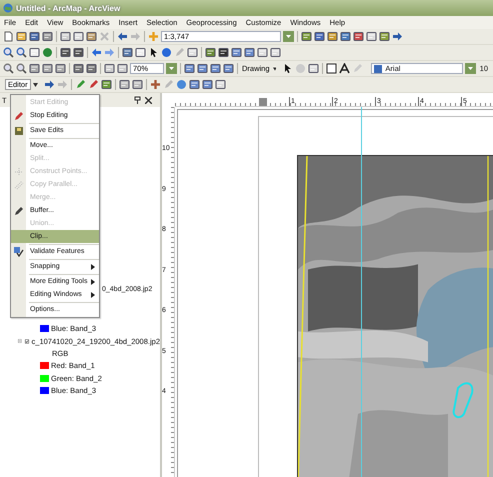  I want to click on checkbox, so click(26, 341).